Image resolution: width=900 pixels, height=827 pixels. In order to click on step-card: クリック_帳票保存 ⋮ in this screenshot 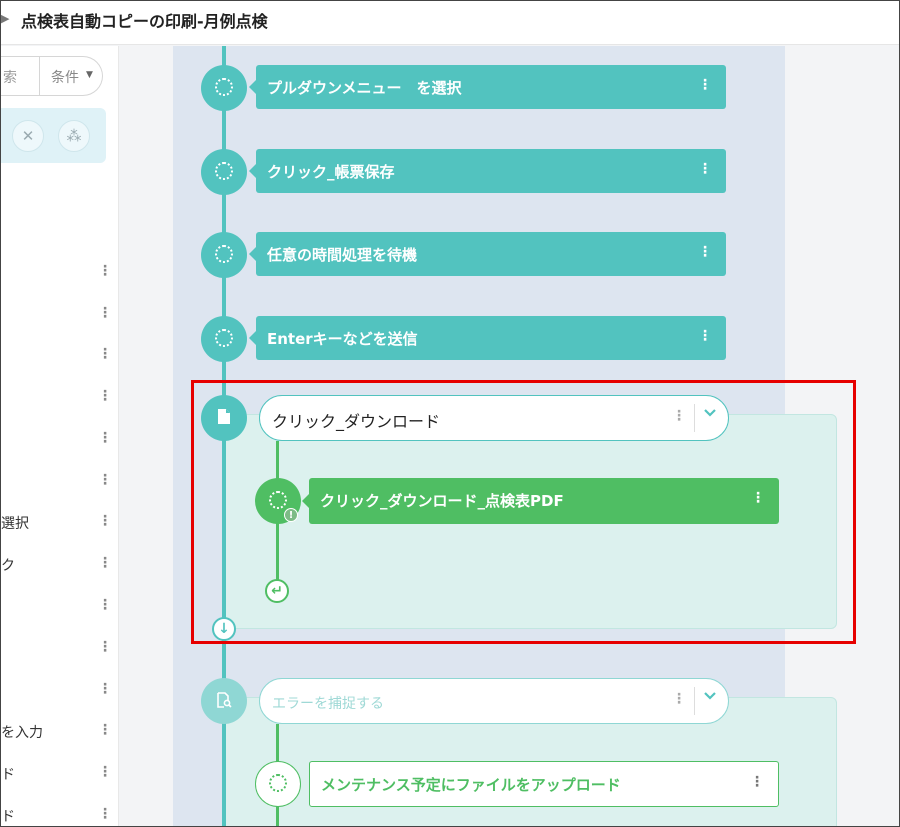, I will do `click(487, 171)`.